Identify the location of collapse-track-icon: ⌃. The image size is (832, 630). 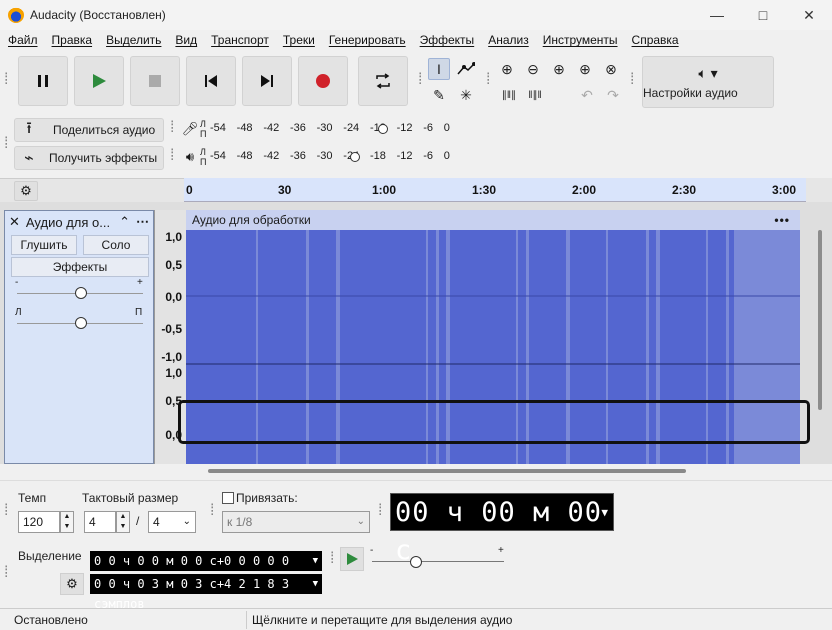
(124, 222).